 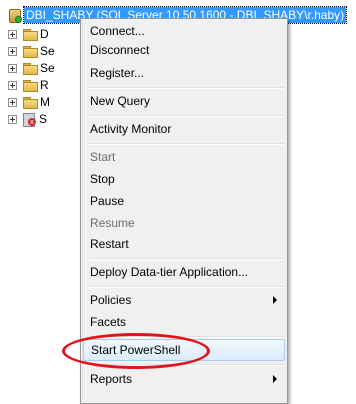 What do you see at coordinates (184, 179) in the screenshot?
I see `menu-item-stop: Stop` at bounding box center [184, 179].